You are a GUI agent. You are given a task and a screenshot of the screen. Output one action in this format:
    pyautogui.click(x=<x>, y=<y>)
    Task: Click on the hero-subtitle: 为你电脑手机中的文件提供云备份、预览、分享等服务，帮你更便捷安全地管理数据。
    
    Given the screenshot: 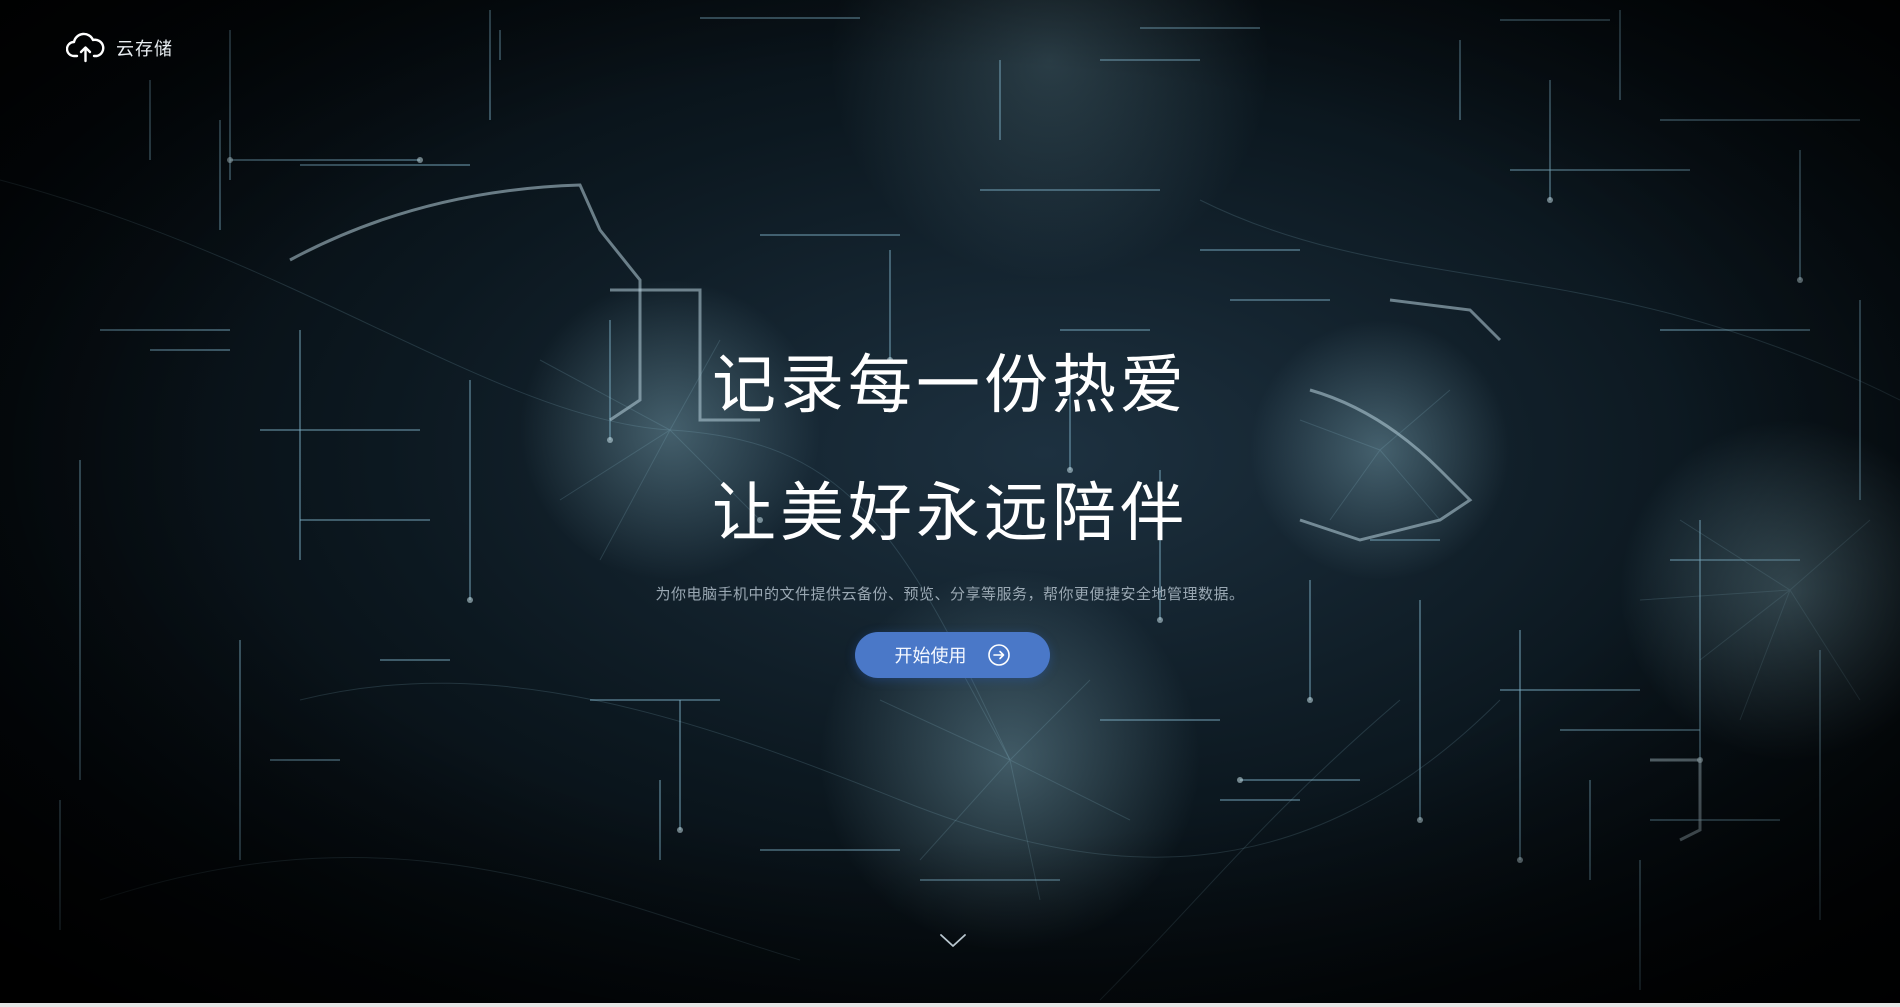 What is the action you would take?
    pyautogui.click(x=950, y=594)
    